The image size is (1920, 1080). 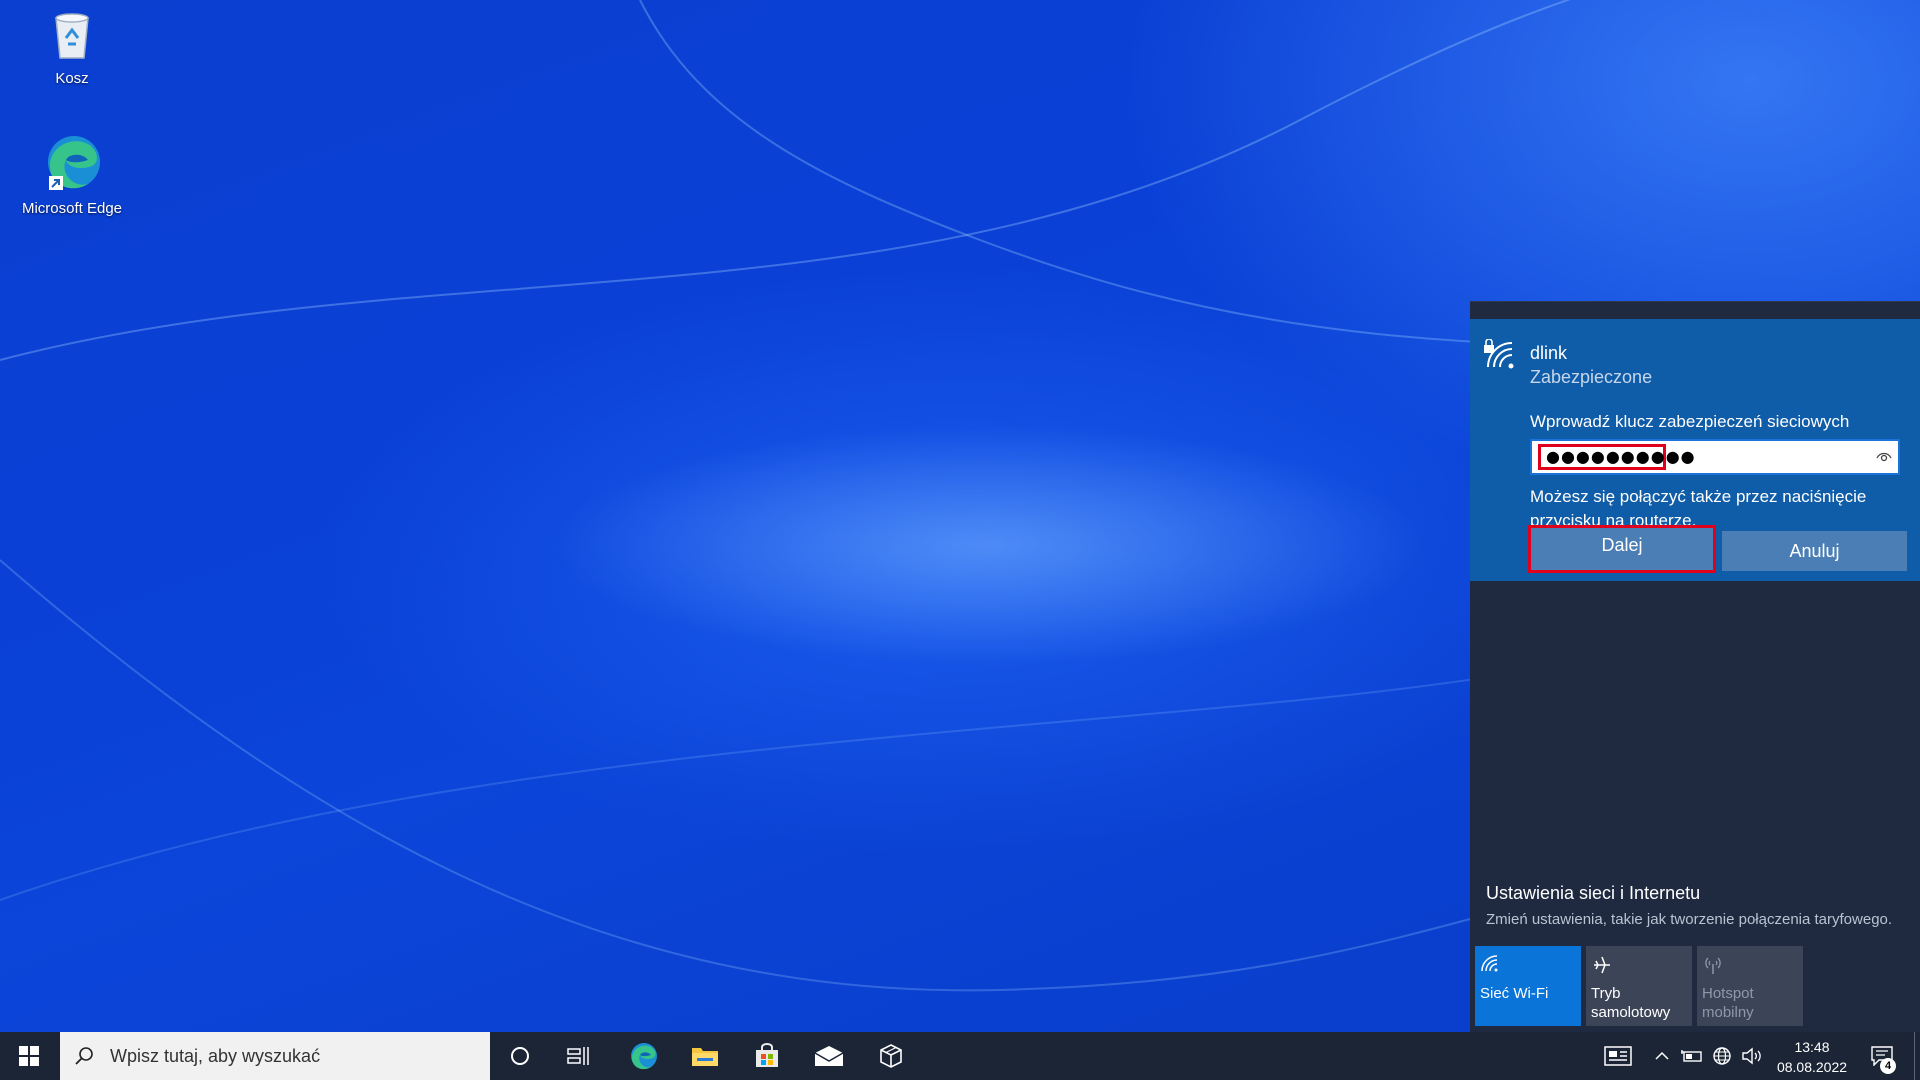 What do you see at coordinates (1722, 1056) in the screenshot?
I see `network-globe-icon` at bounding box center [1722, 1056].